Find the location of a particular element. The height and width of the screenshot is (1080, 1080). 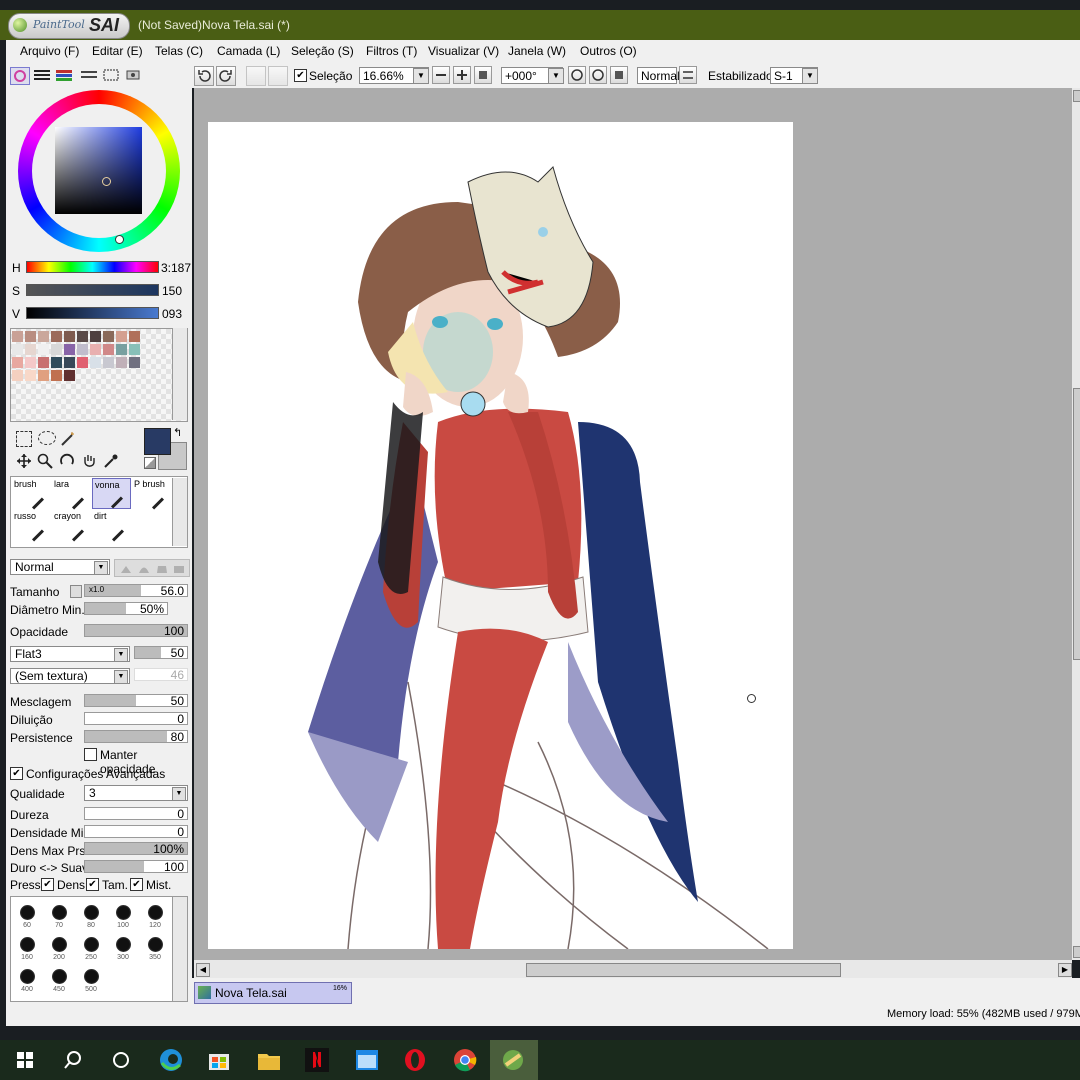

pressure-density-checkbox: ✔ is located at coordinates (47, 884).